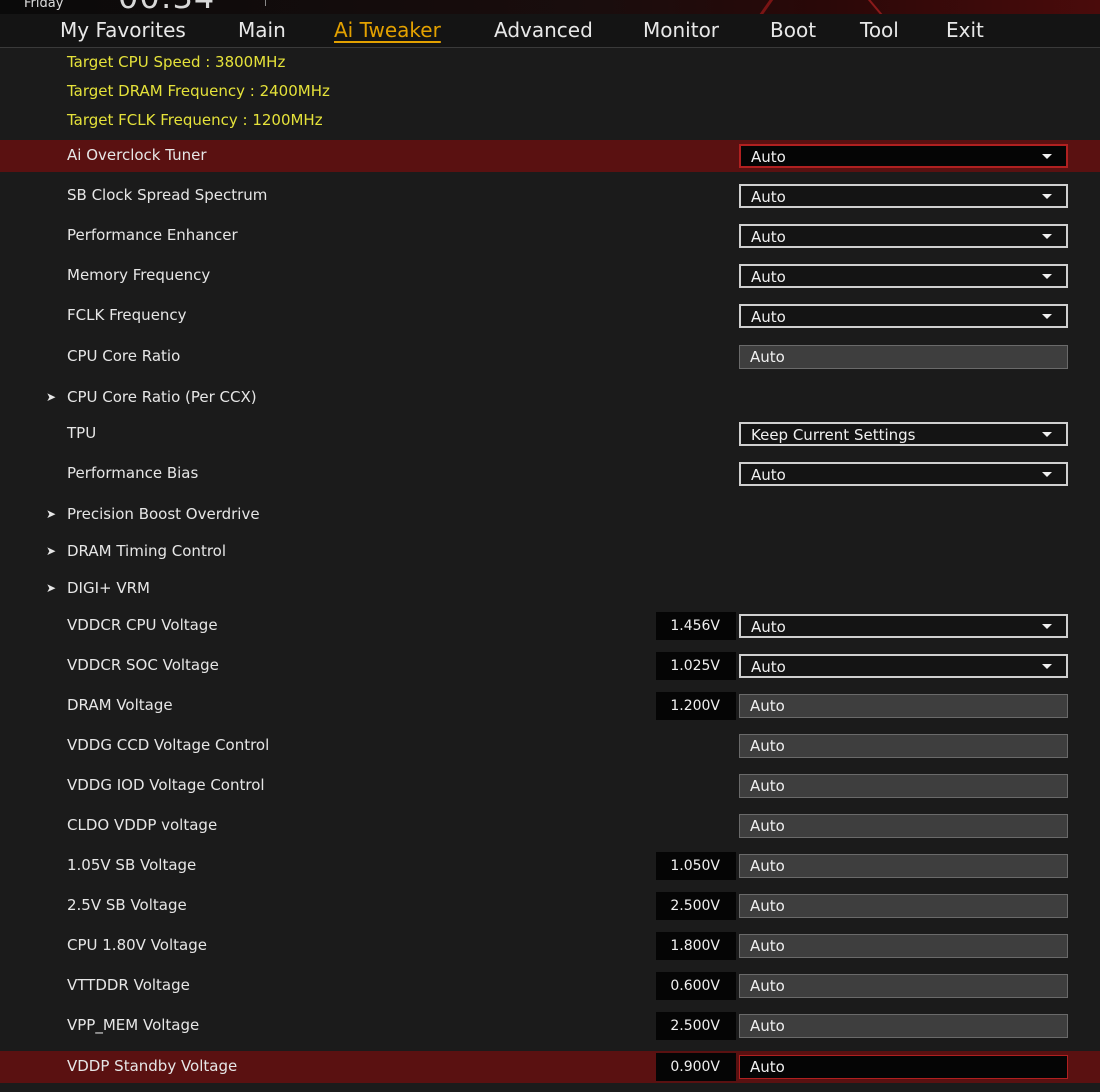 Image resolution: width=1100 pixels, height=1092 pixels. I want to click on submenu-cpu-core-ratio-per-ccx: ➤ CPU Core Ratio (Per CCX), so click(550, 398).